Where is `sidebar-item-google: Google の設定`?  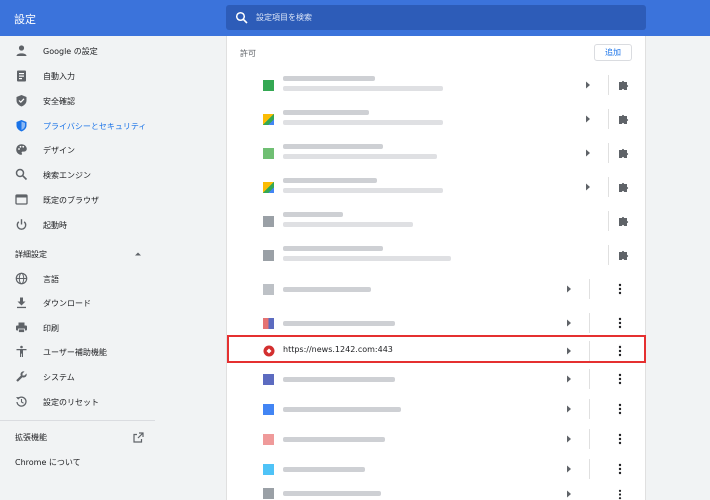 sidebar-item-google: Google の設定 is located at coordinates (113, 51).